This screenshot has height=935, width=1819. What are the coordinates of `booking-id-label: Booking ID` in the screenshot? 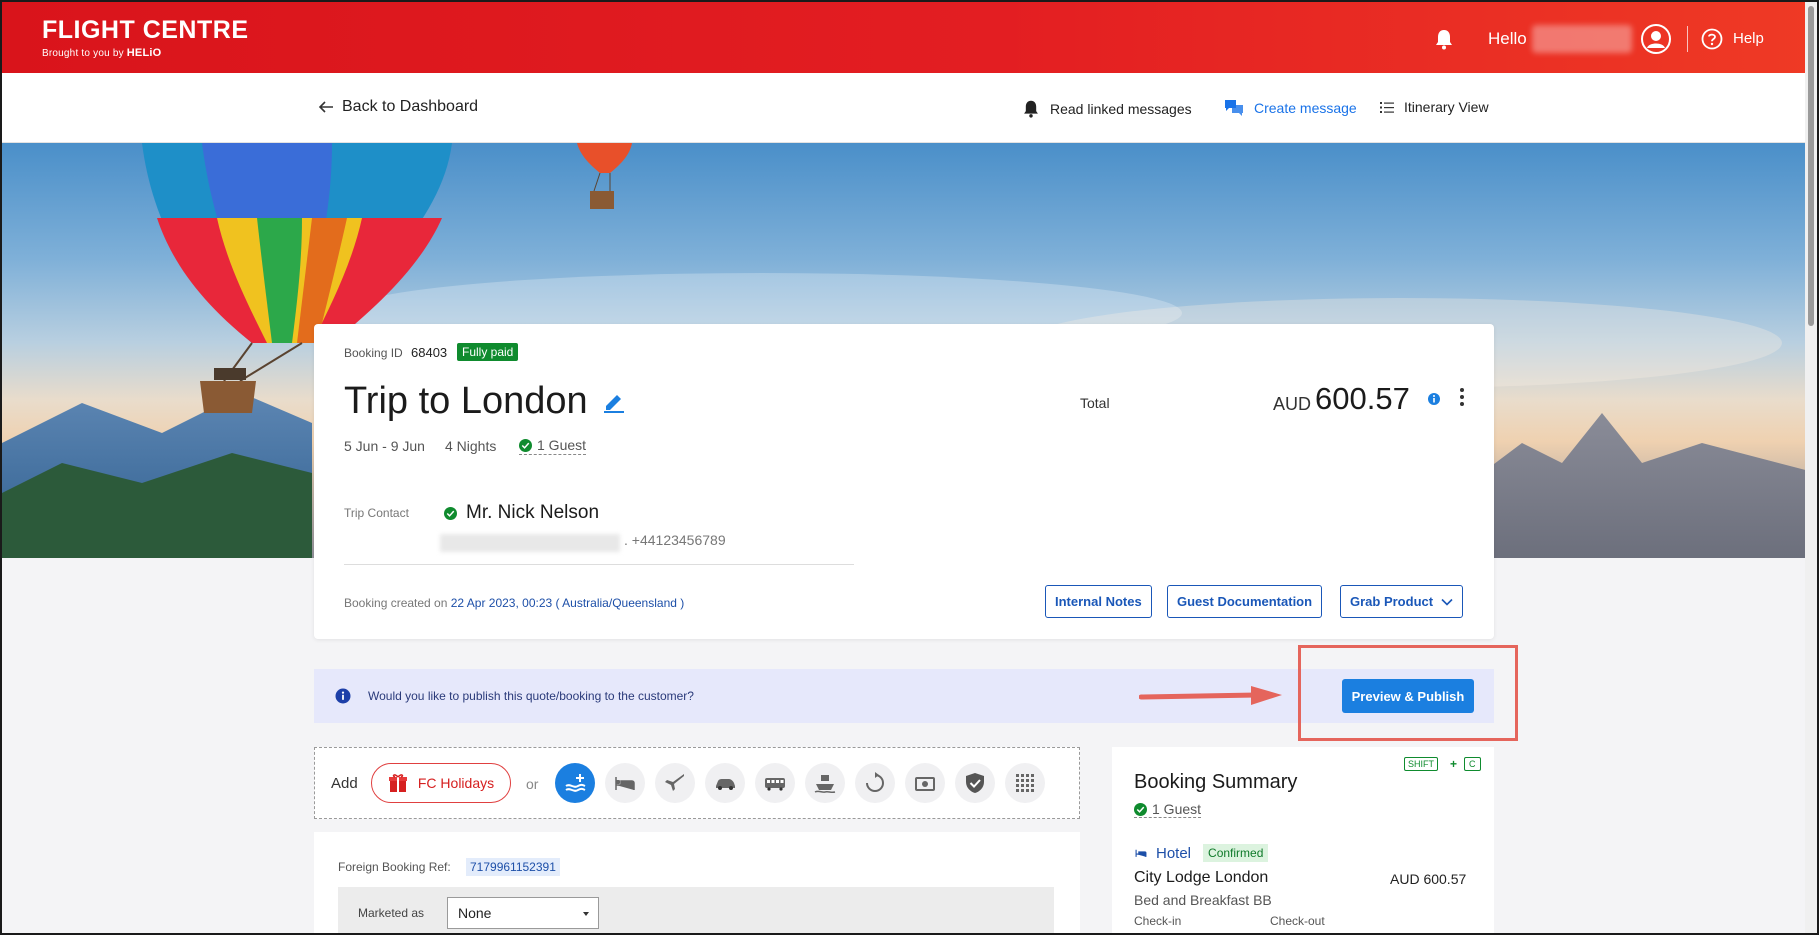 It's located at (373, 353).